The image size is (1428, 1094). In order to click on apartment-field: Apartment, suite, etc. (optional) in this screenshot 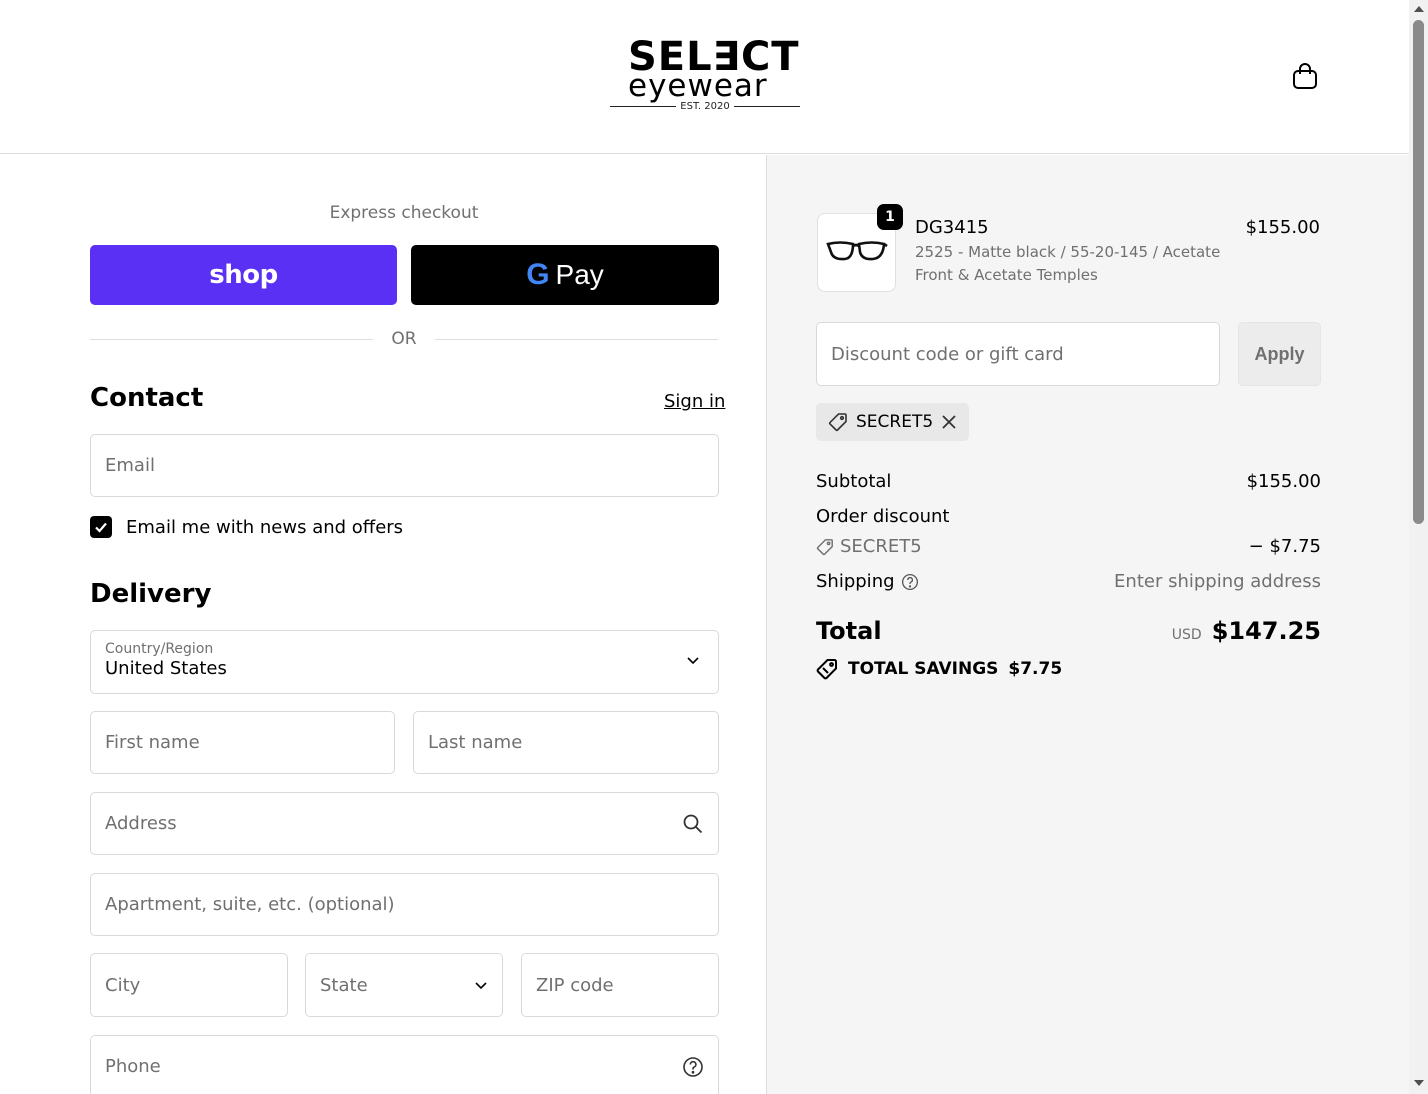, I will do `click(404, 904)`.